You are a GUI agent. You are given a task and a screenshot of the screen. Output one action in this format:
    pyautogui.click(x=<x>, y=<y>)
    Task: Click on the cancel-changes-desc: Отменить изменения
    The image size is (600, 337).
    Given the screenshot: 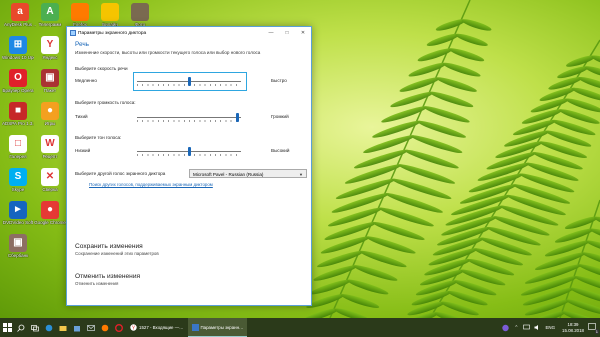 What is the action you would take?
    pyautogui.click(x=97, y=283)
    